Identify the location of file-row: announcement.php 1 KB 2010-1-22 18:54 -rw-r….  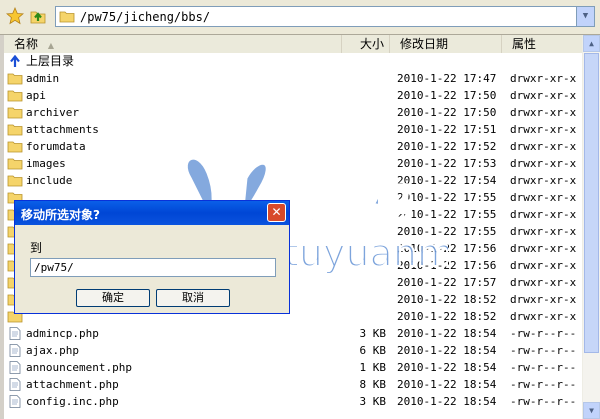
(293, 367).